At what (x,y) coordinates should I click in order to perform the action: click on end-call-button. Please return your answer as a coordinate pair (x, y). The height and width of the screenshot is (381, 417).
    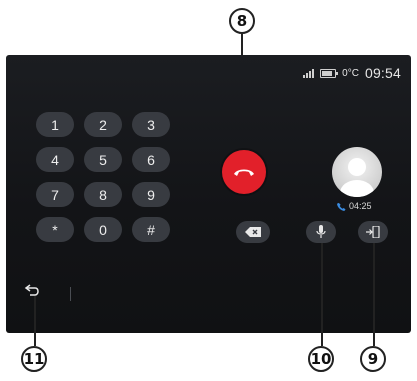
    Looking at the image, I should click on (244, 172).